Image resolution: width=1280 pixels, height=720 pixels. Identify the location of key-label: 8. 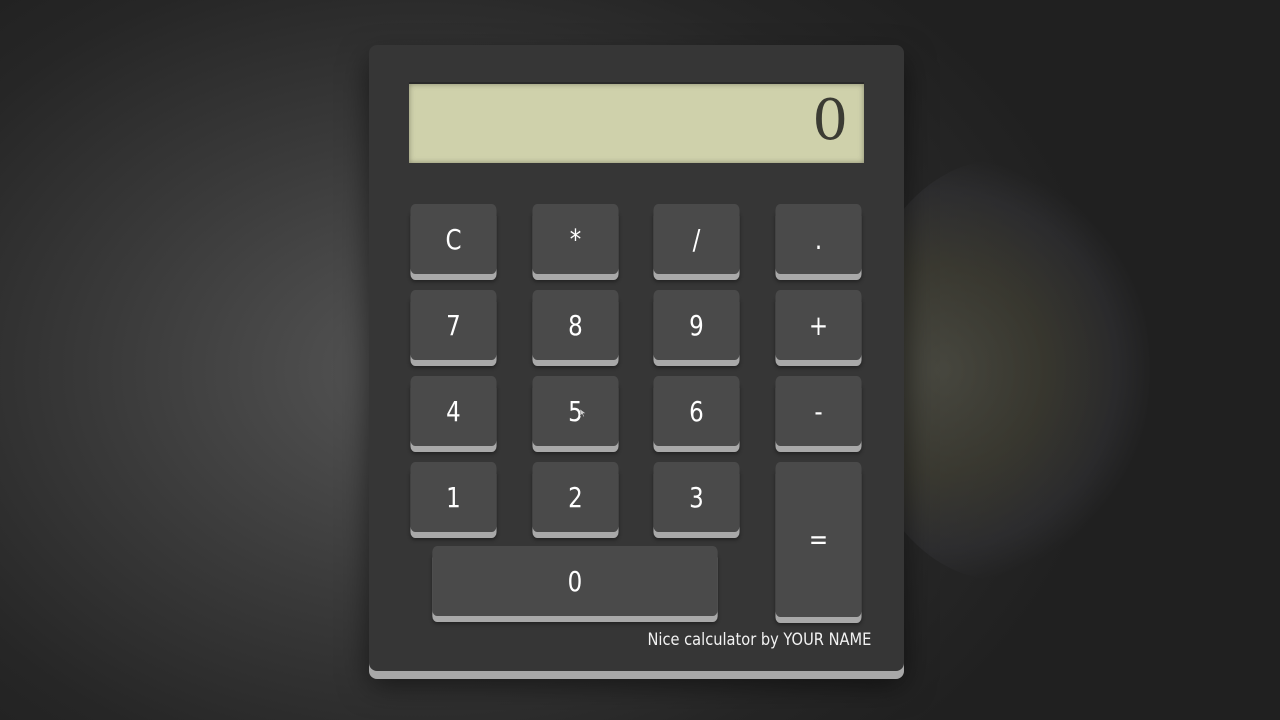
(575, 325).